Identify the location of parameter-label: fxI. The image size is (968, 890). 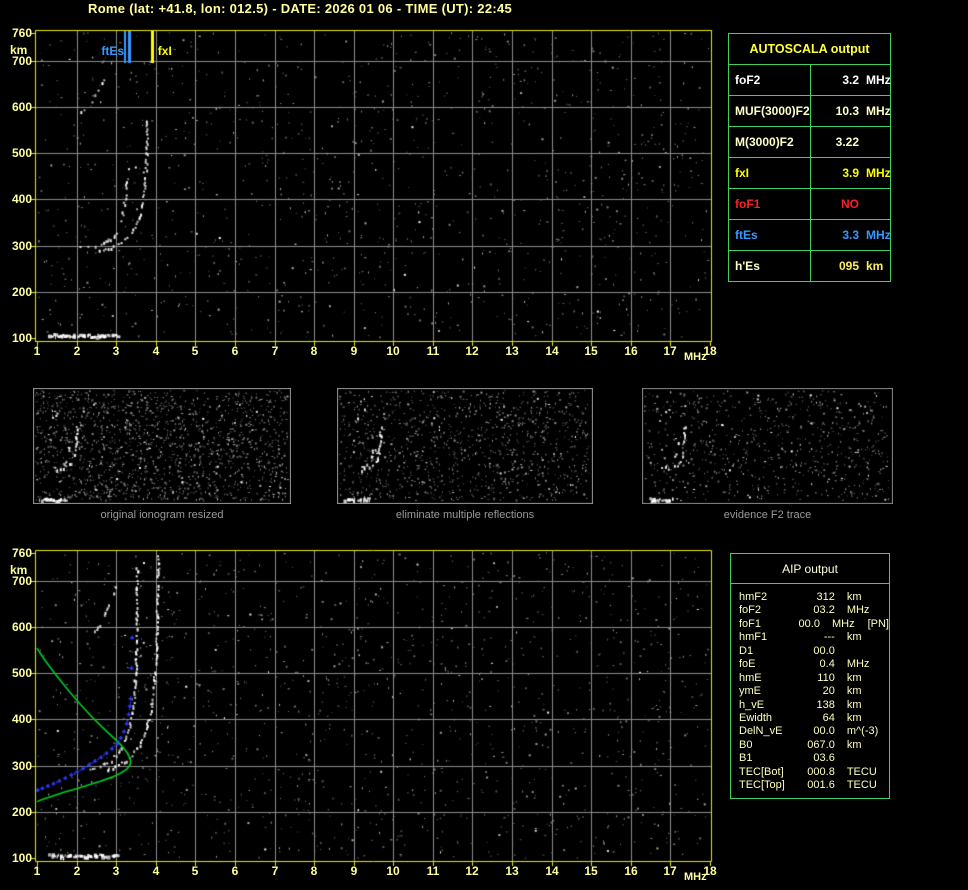
(770, 173).